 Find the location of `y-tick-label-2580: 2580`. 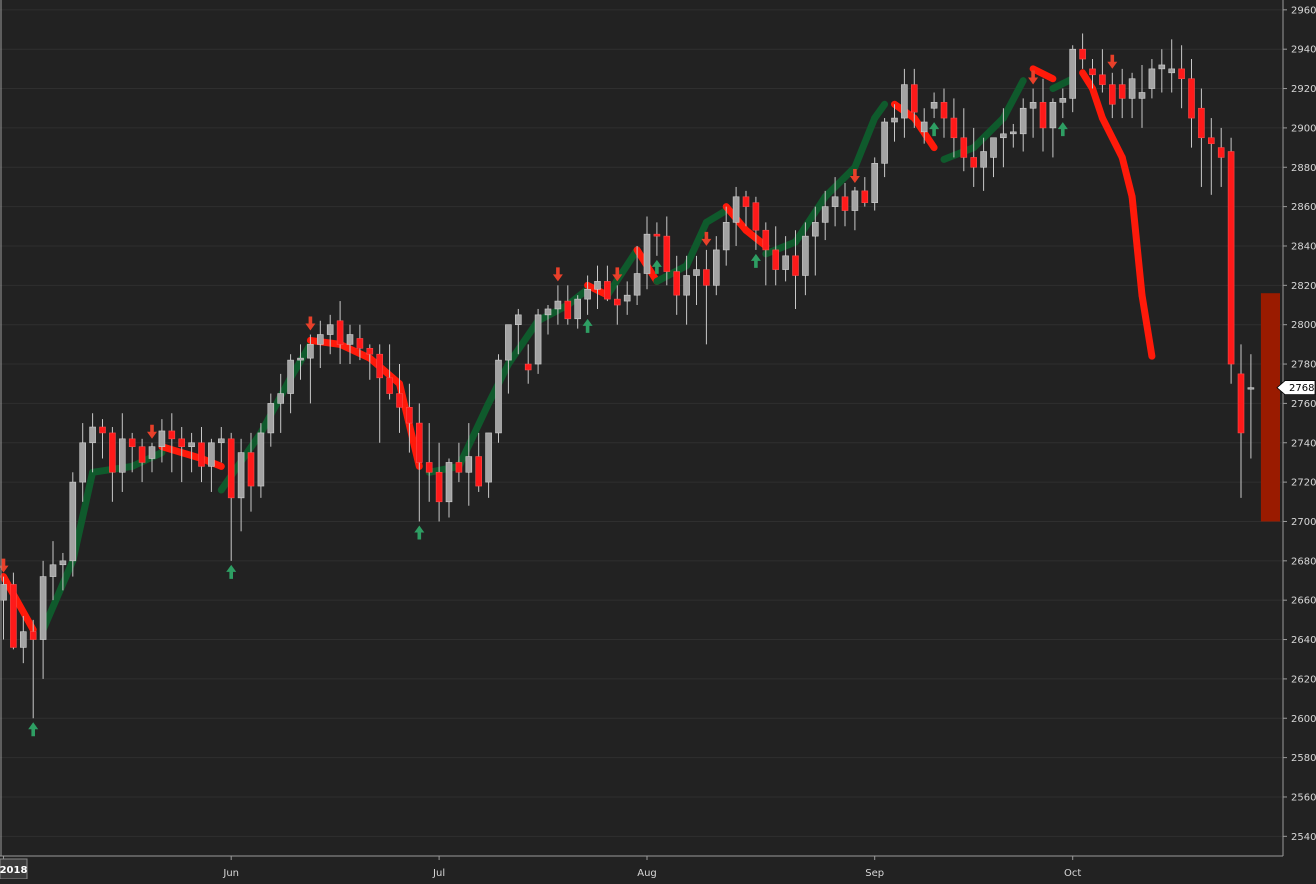

y-tick-label-2580: 2580 is located at coordinates (1303, 758).